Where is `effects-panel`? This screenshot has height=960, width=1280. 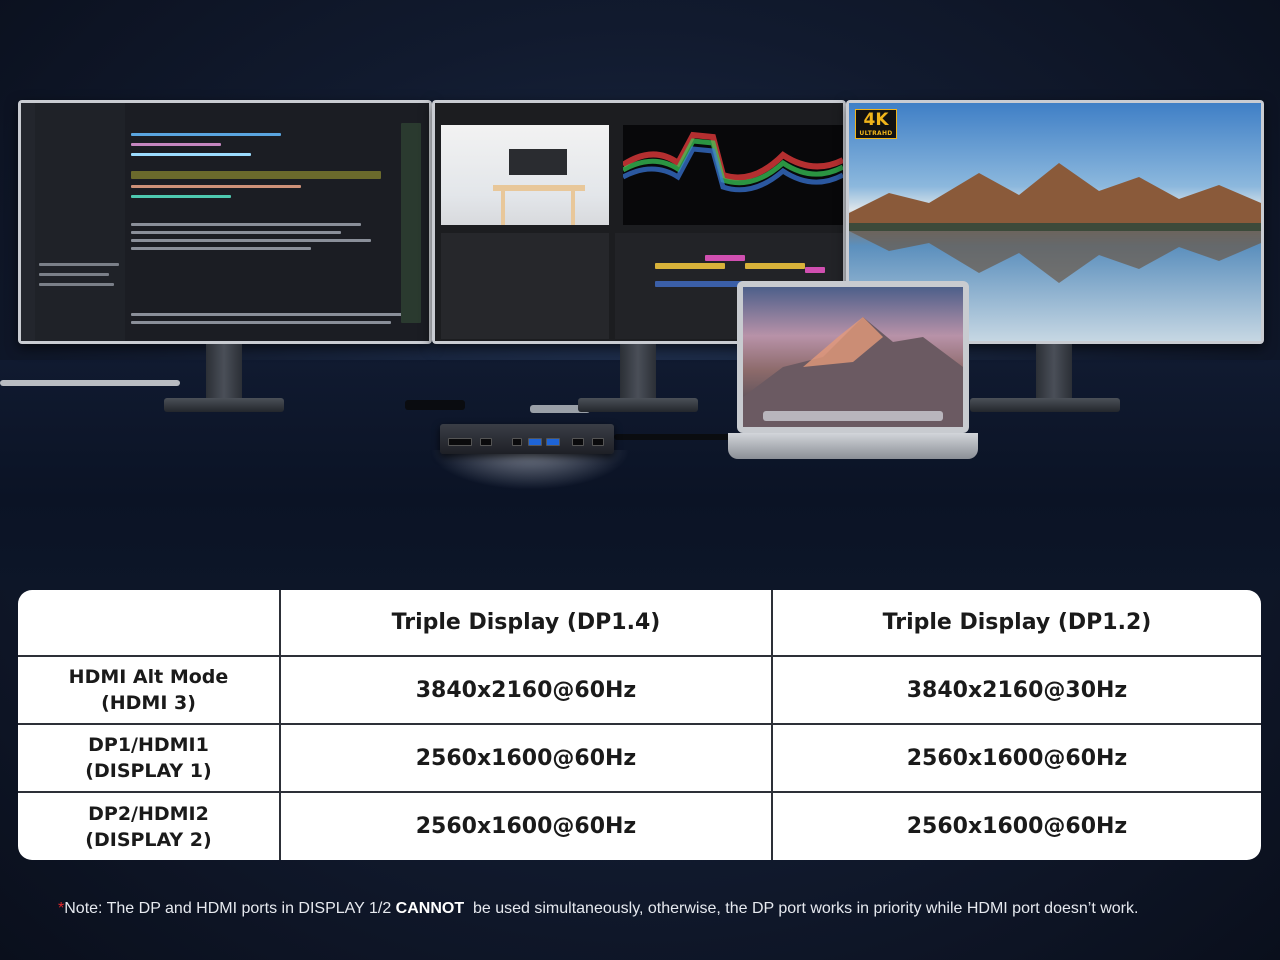
effects-panel is located at coordinates (525, 286).